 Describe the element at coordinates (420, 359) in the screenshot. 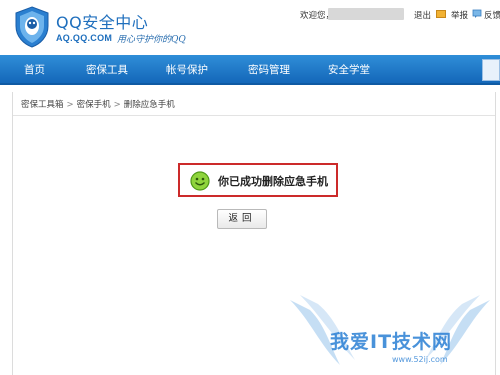

I see `watermark-url: www.52ij.com` at that location.